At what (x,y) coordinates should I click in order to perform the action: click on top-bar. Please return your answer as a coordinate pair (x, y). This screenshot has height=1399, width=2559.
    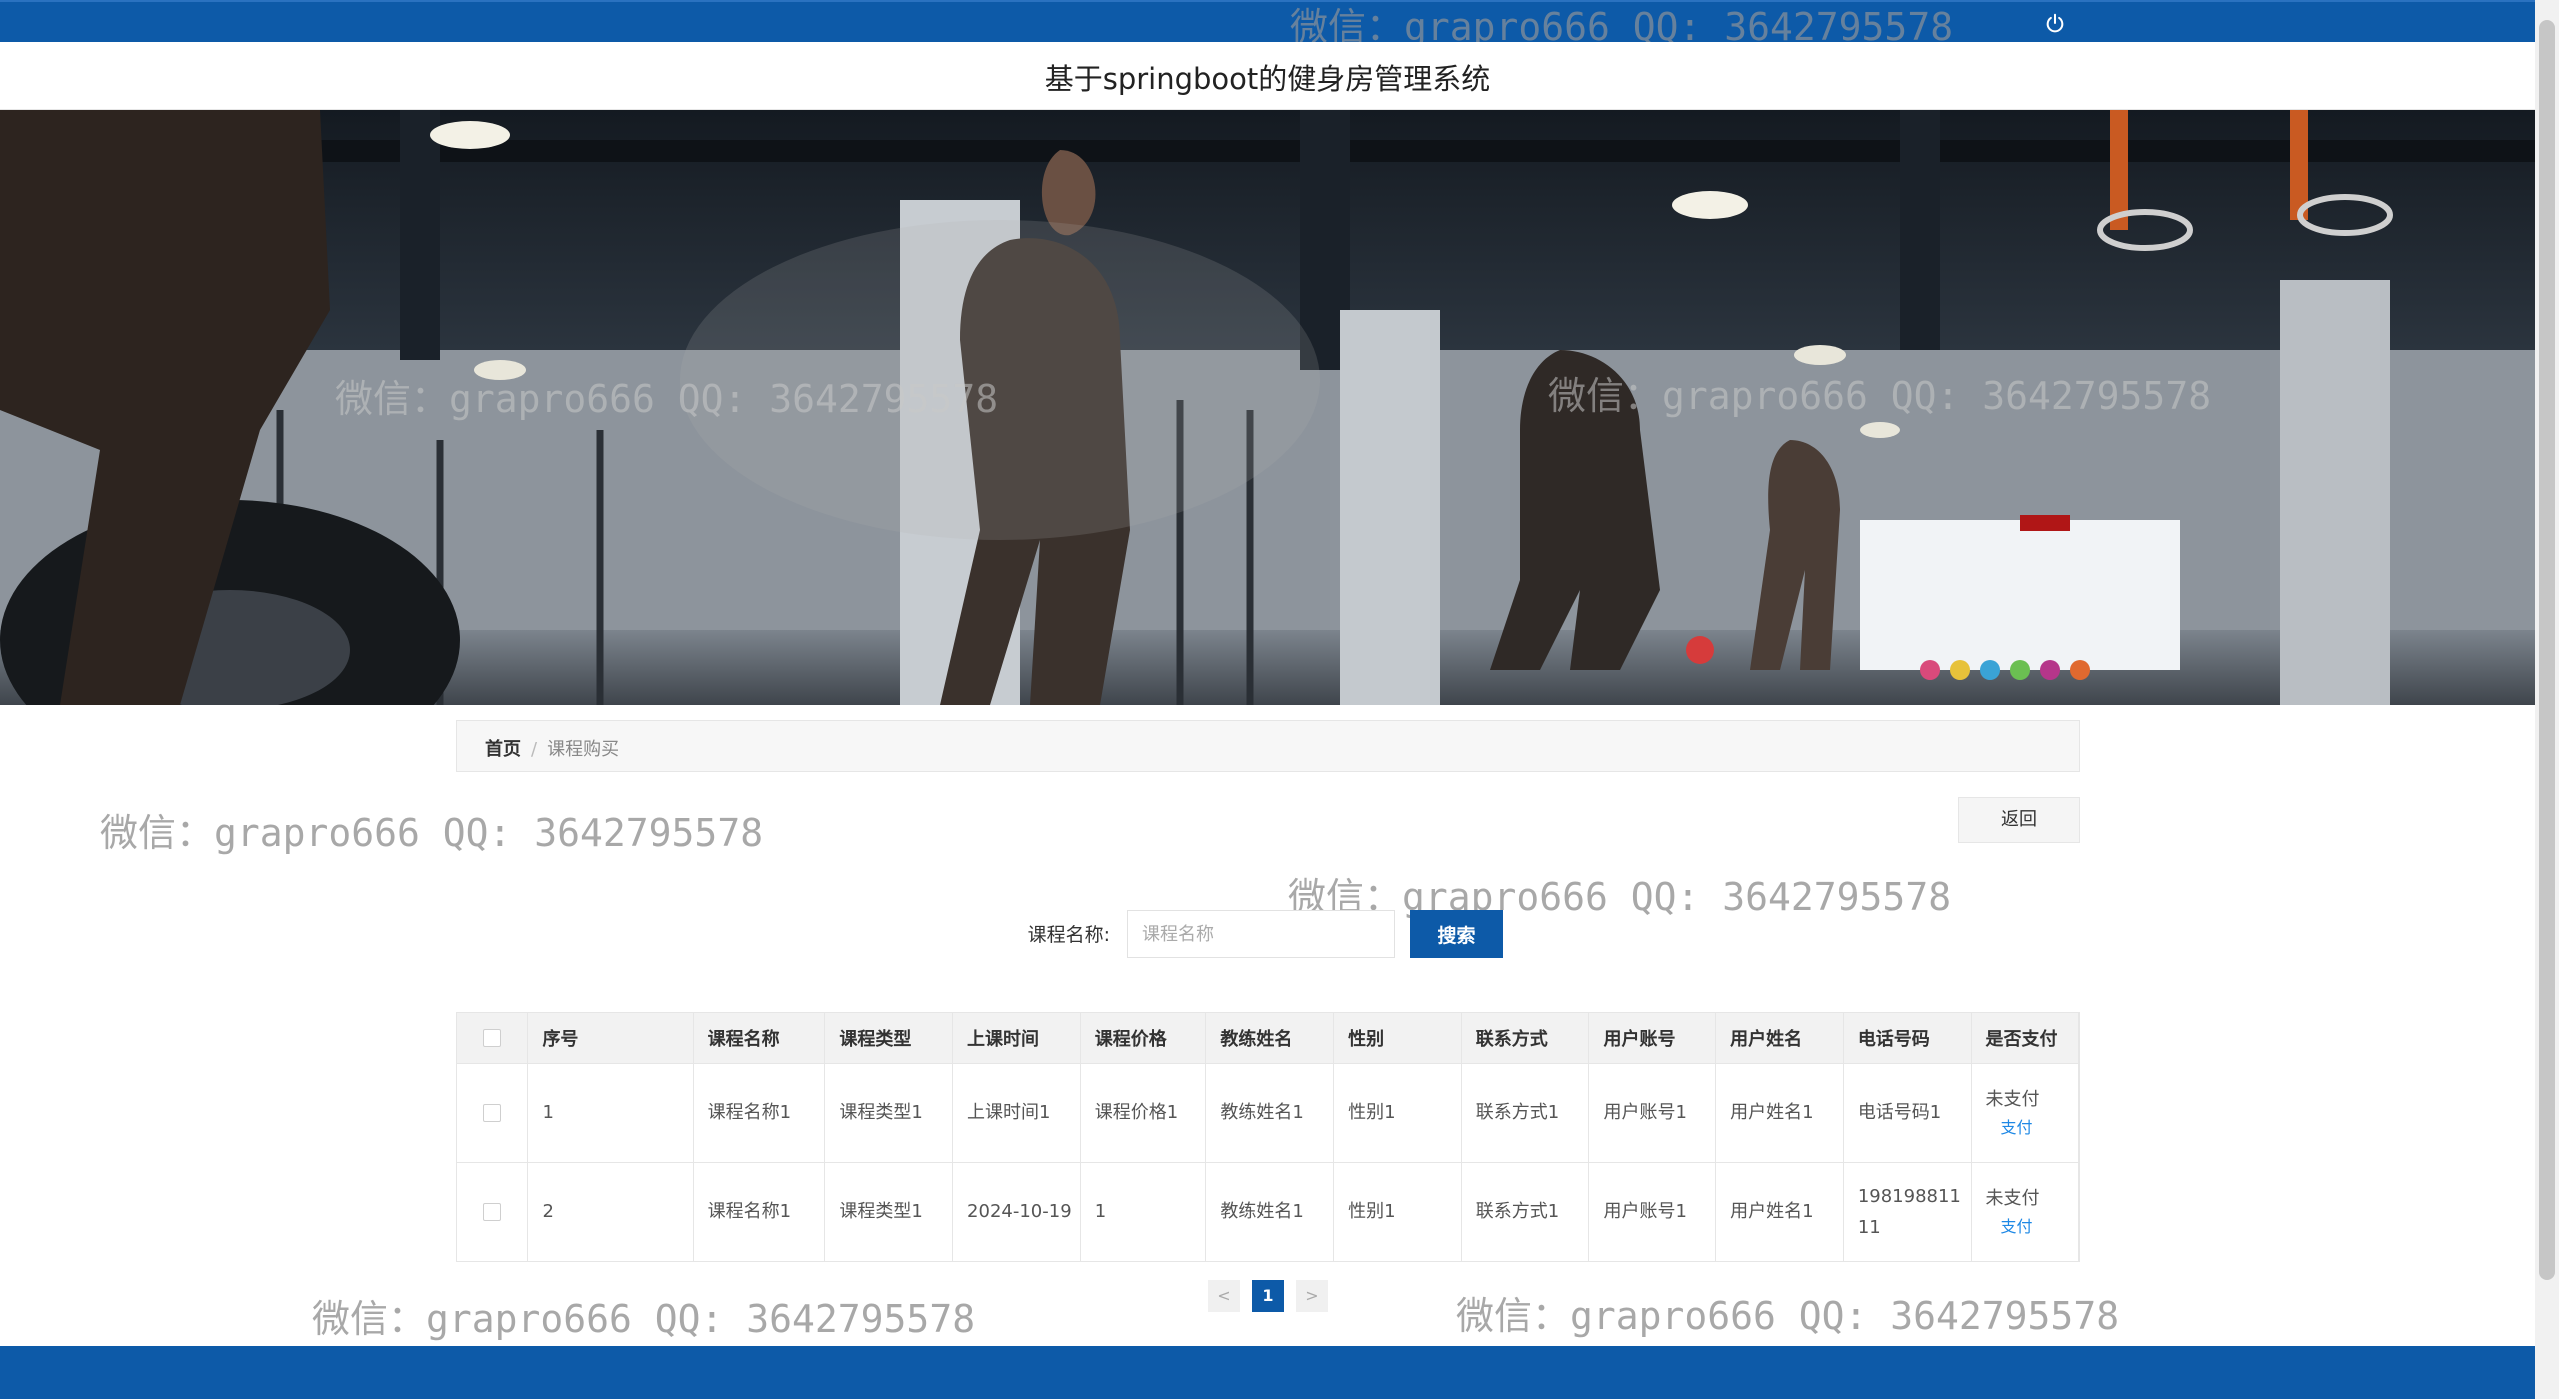
    Looking at the image, I should click on (1267, 21).